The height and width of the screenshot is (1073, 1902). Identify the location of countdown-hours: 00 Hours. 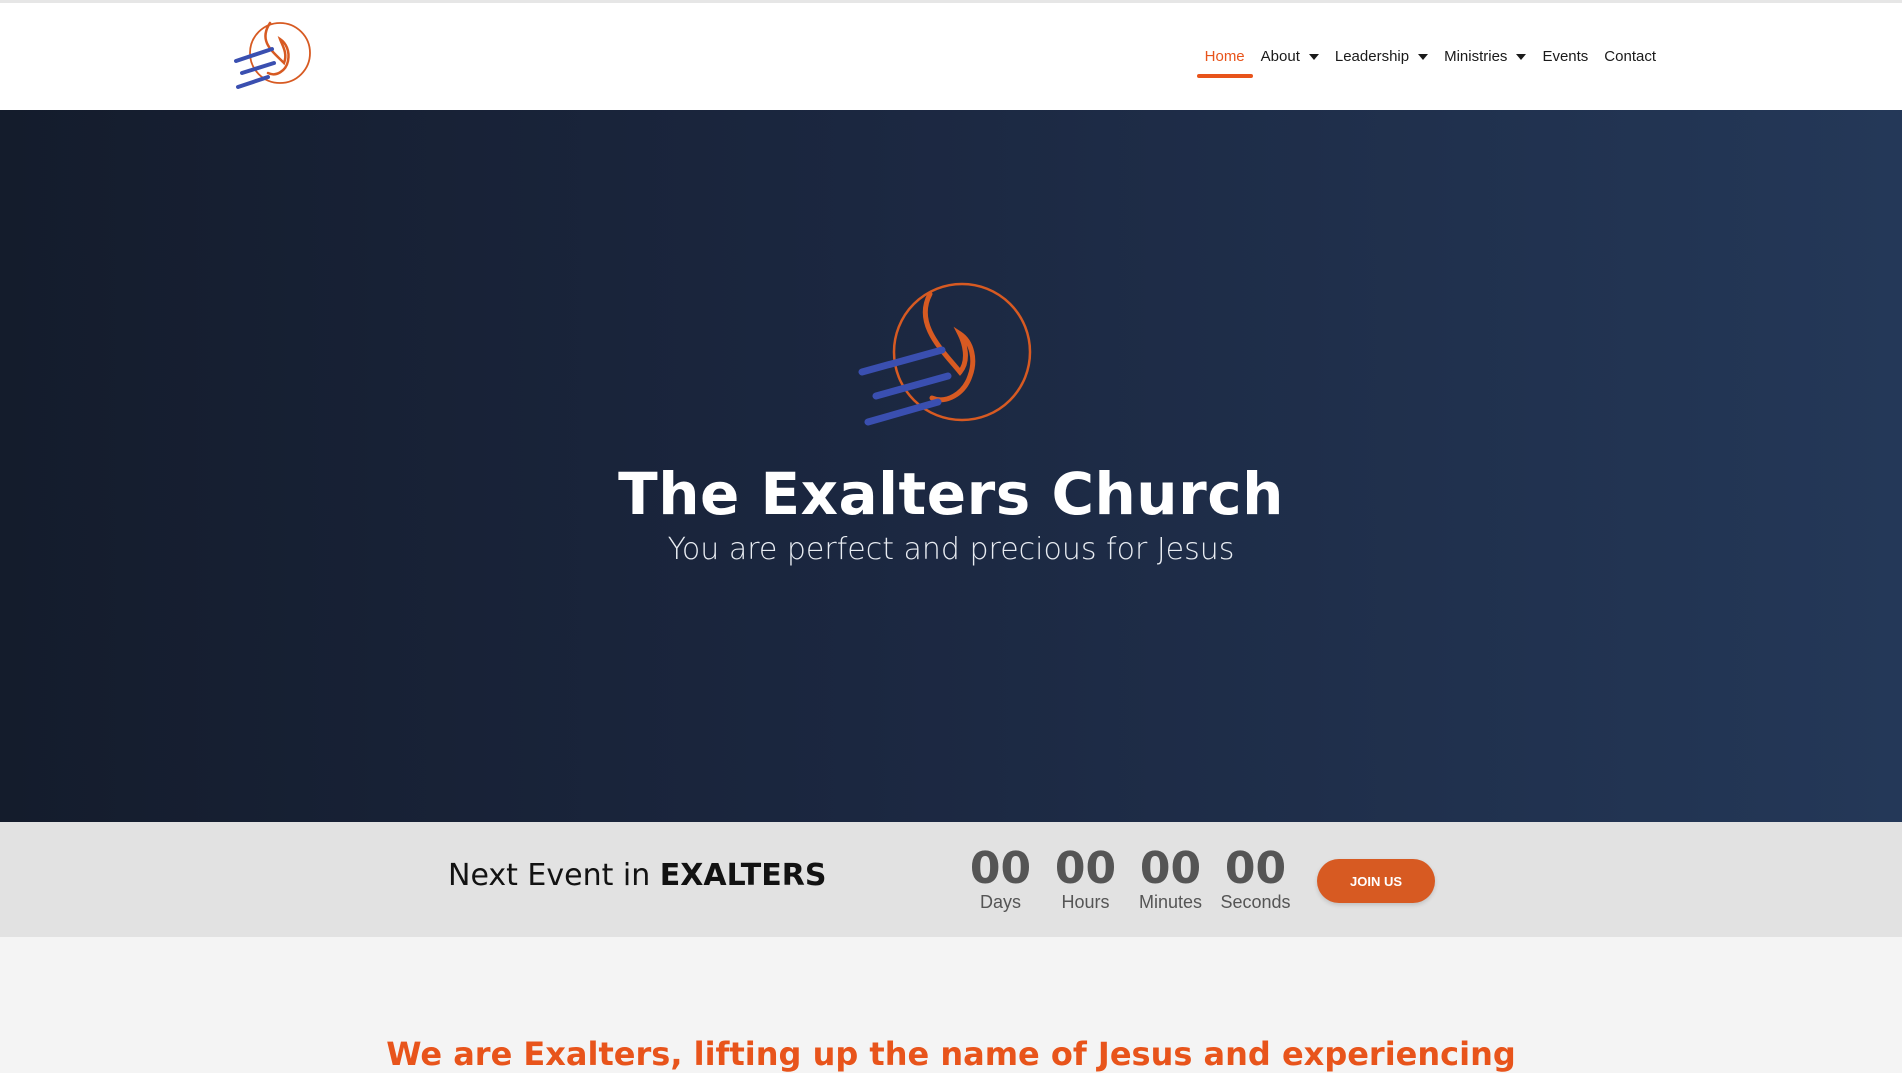
(1085, 878).